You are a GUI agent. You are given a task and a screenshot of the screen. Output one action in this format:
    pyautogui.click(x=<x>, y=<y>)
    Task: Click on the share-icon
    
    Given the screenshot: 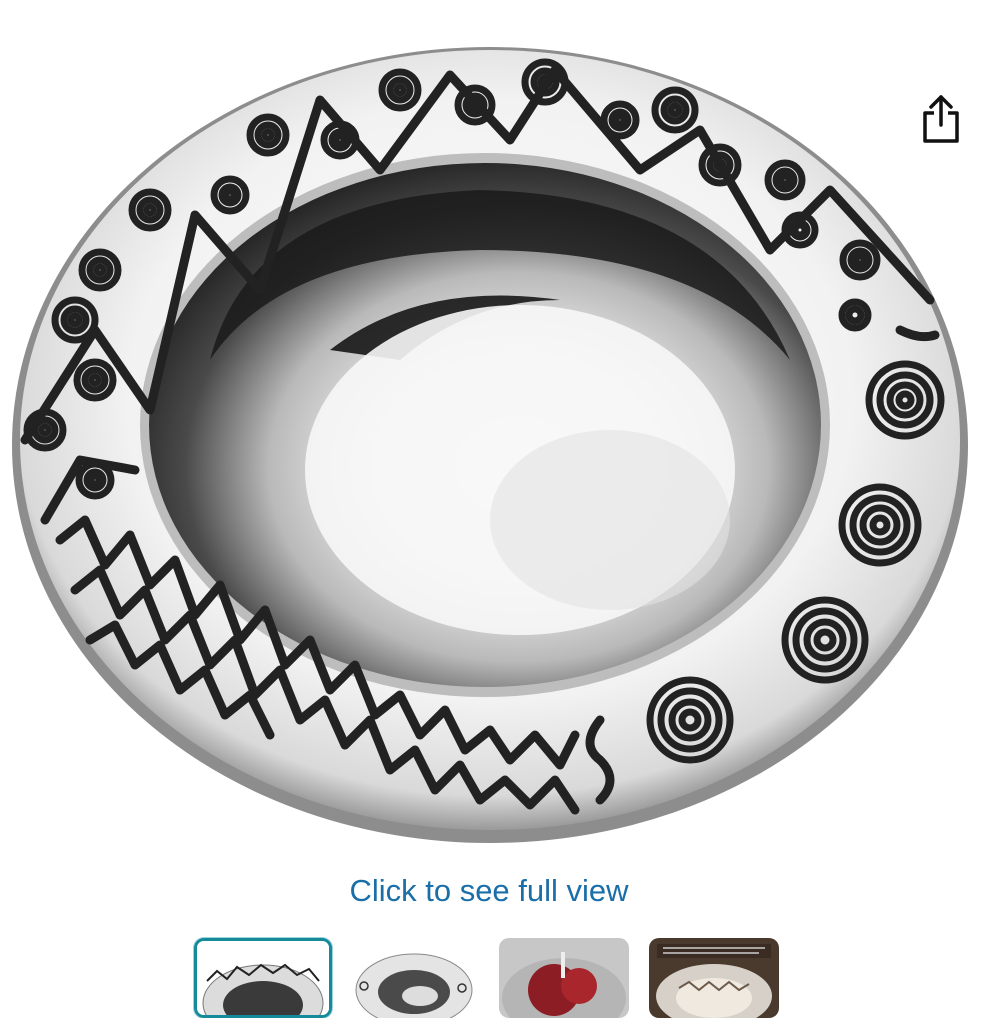 What is the action you would take?
    pyautogui.click(x=941, y=119)
    